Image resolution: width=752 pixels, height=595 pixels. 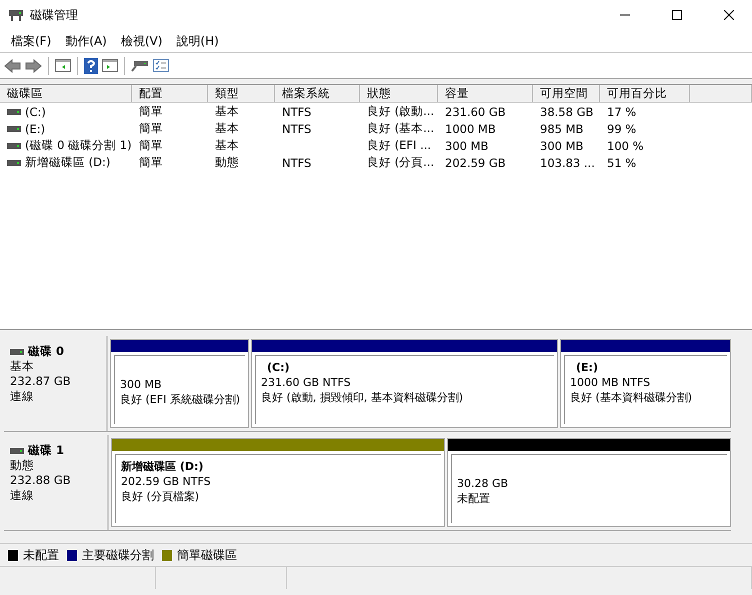 I want to click on table-cell: (E:), so click(x=35, y=129).